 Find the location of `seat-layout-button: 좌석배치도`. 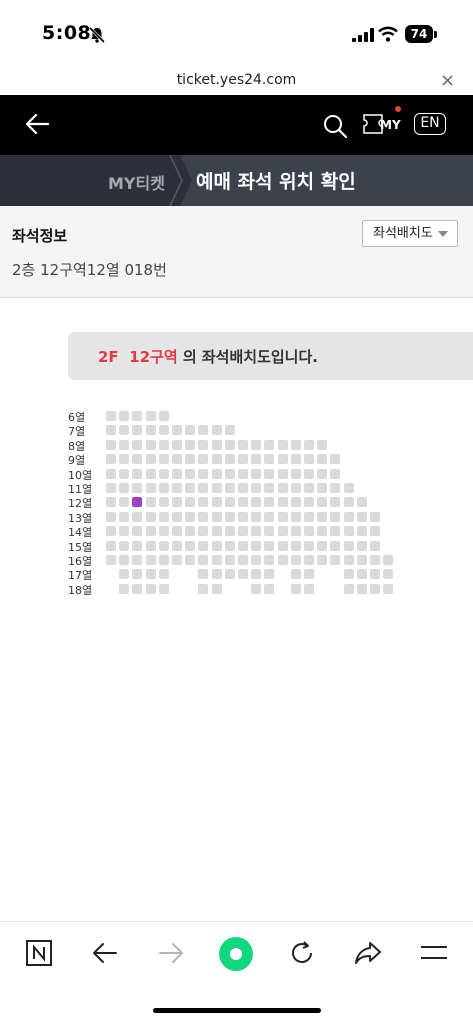

seat-layout-button: 좌석배치도 is located at coordinates (410, 233).